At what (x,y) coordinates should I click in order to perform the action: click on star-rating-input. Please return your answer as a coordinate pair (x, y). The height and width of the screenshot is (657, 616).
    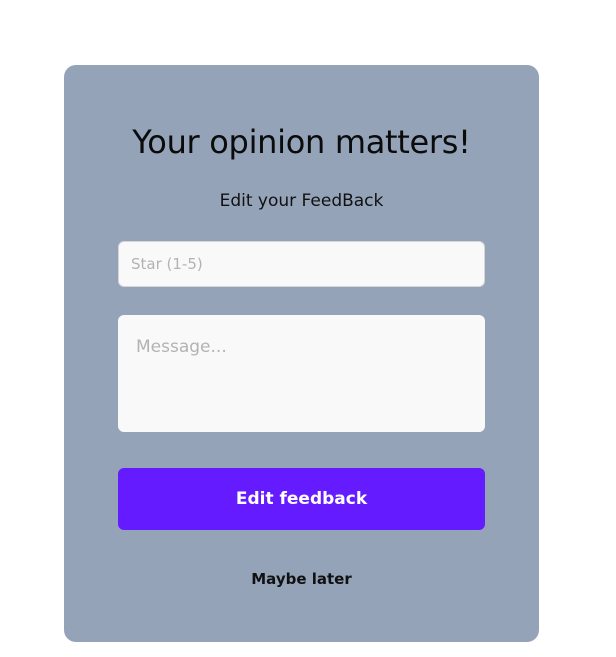
    Looking at the image, I should click on (301, 264).